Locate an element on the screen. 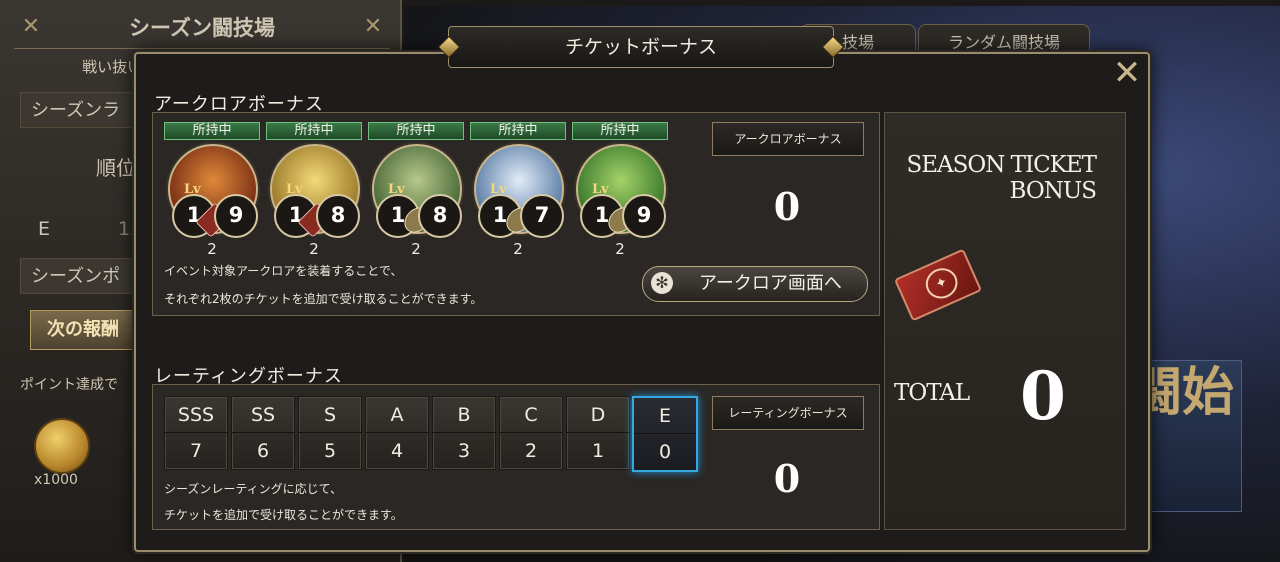 The height and width of the screenshot is (562, 1280). rank-name: S is located at coordinates (330, 415).